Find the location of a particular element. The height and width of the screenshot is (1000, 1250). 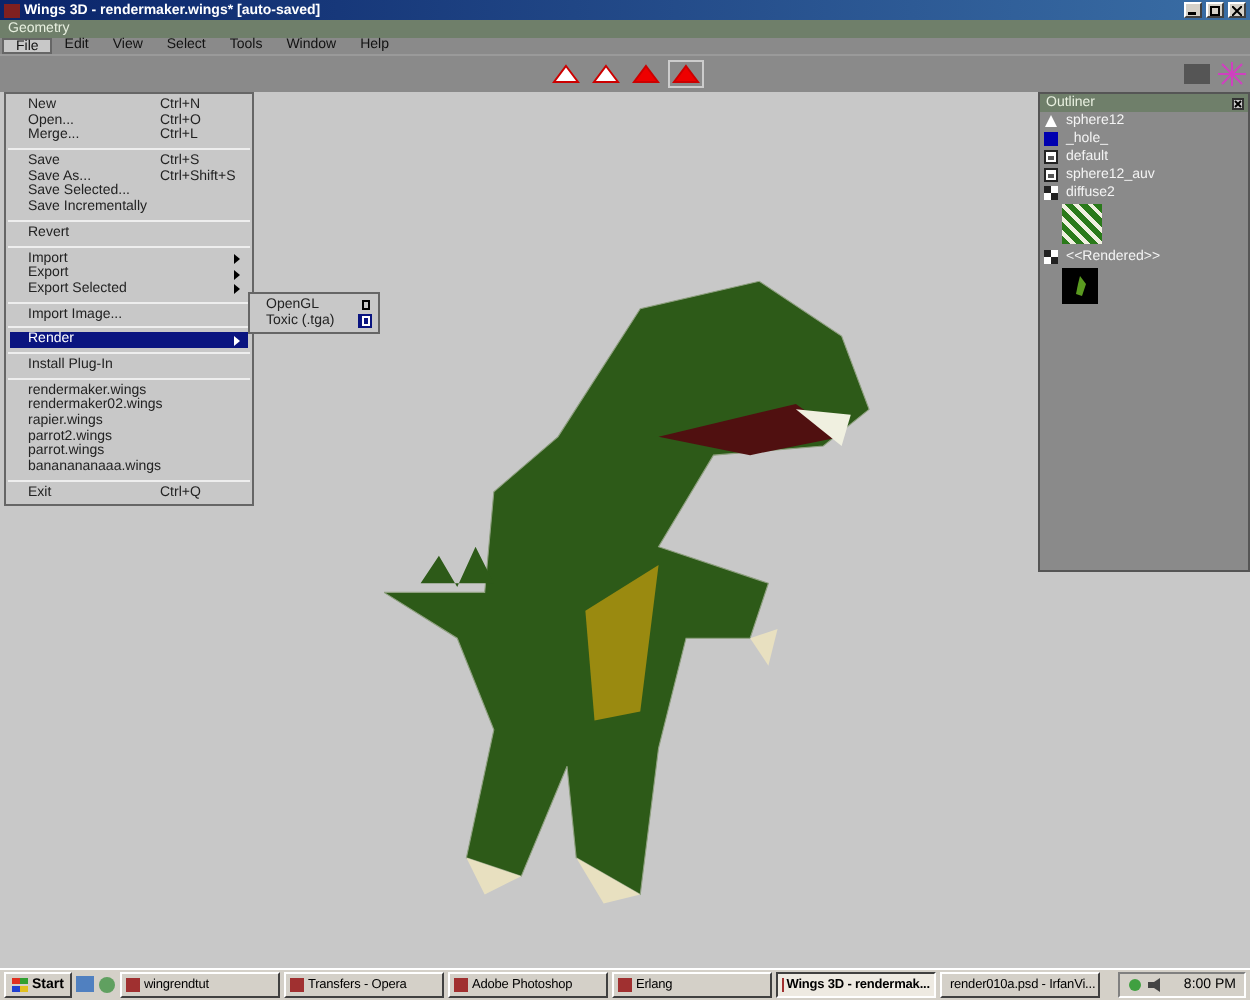

close-button is located at coordinates (1237, 10).